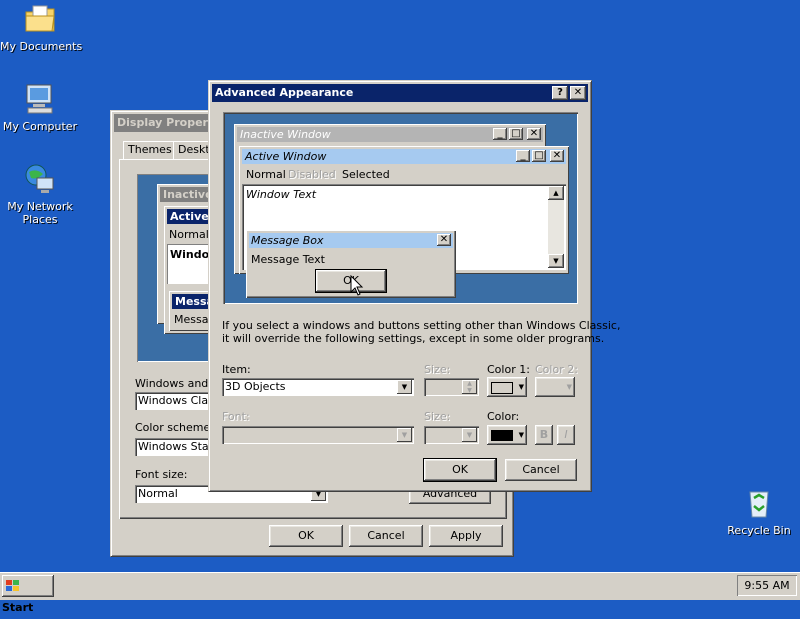 This screenshot has height=619, width=800. Describe the element at coordinates (281, 194) in the screenshot. I see `preview-window-text: Window Text` at that location.